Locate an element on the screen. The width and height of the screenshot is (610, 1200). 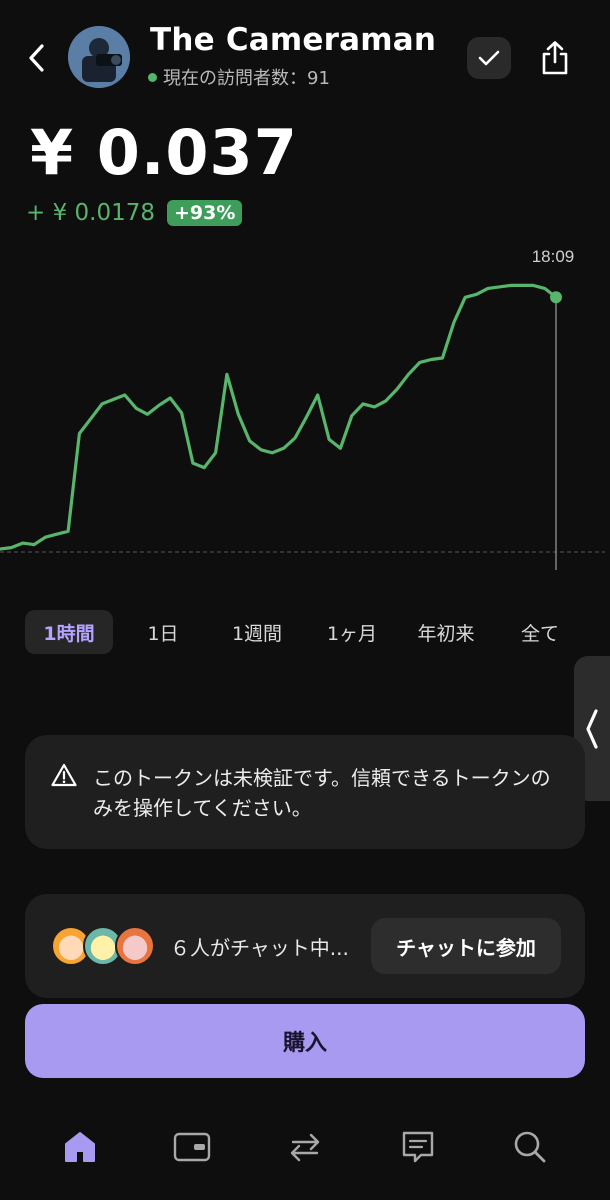
chart-tooltip-time: 18:09 is located at coordinates (553, 256).